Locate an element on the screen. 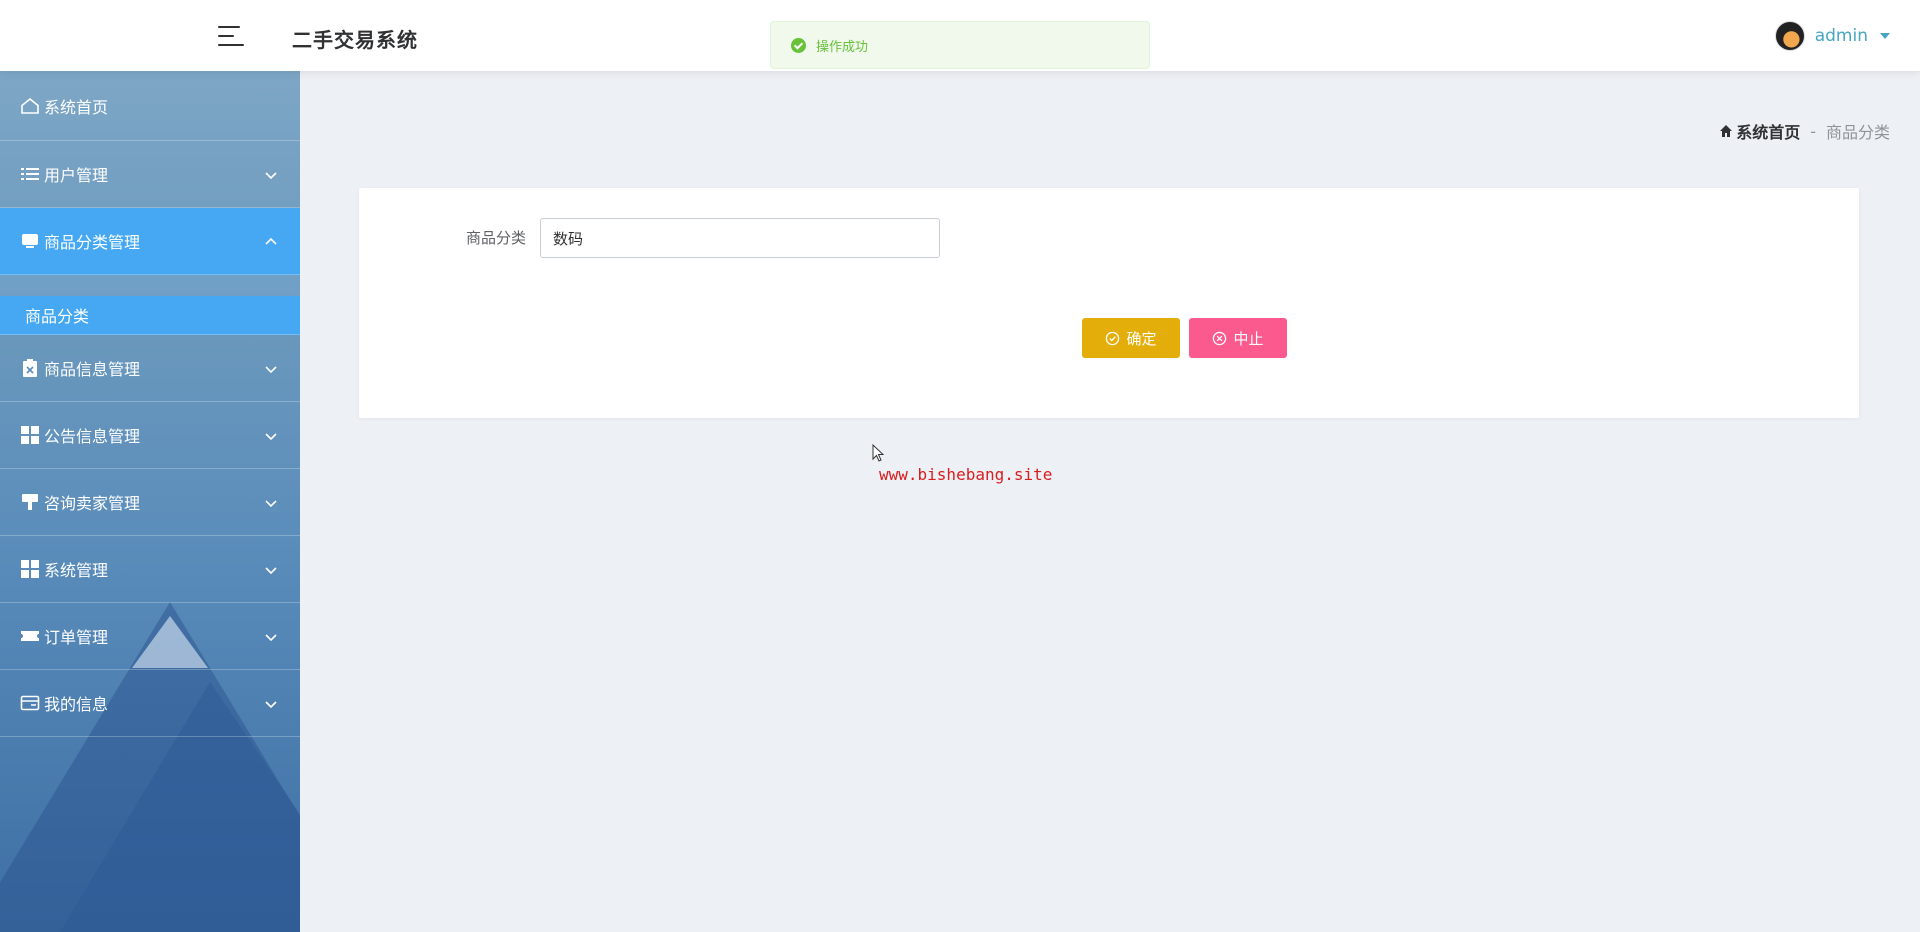 This screenshot has height=932, width=1920. card-icon is located at coordinates (30, 703).